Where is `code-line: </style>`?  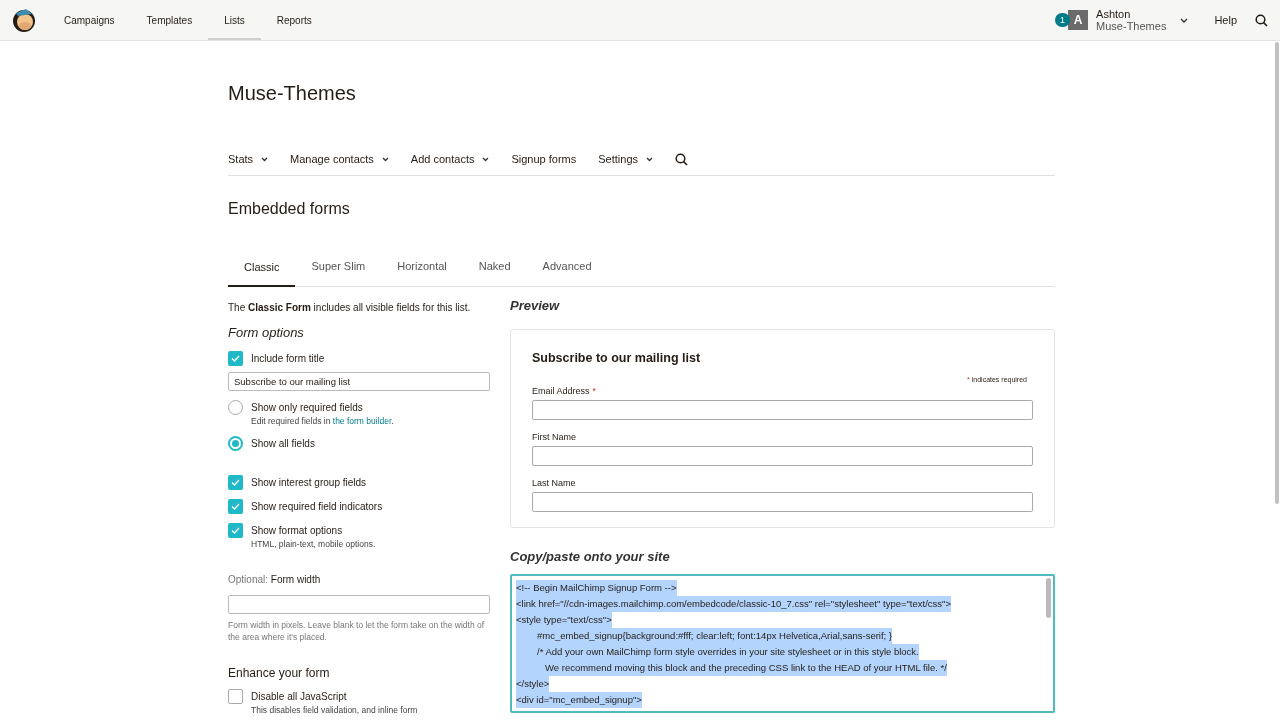
code-line: </style> is located at coordinates (533, 683).